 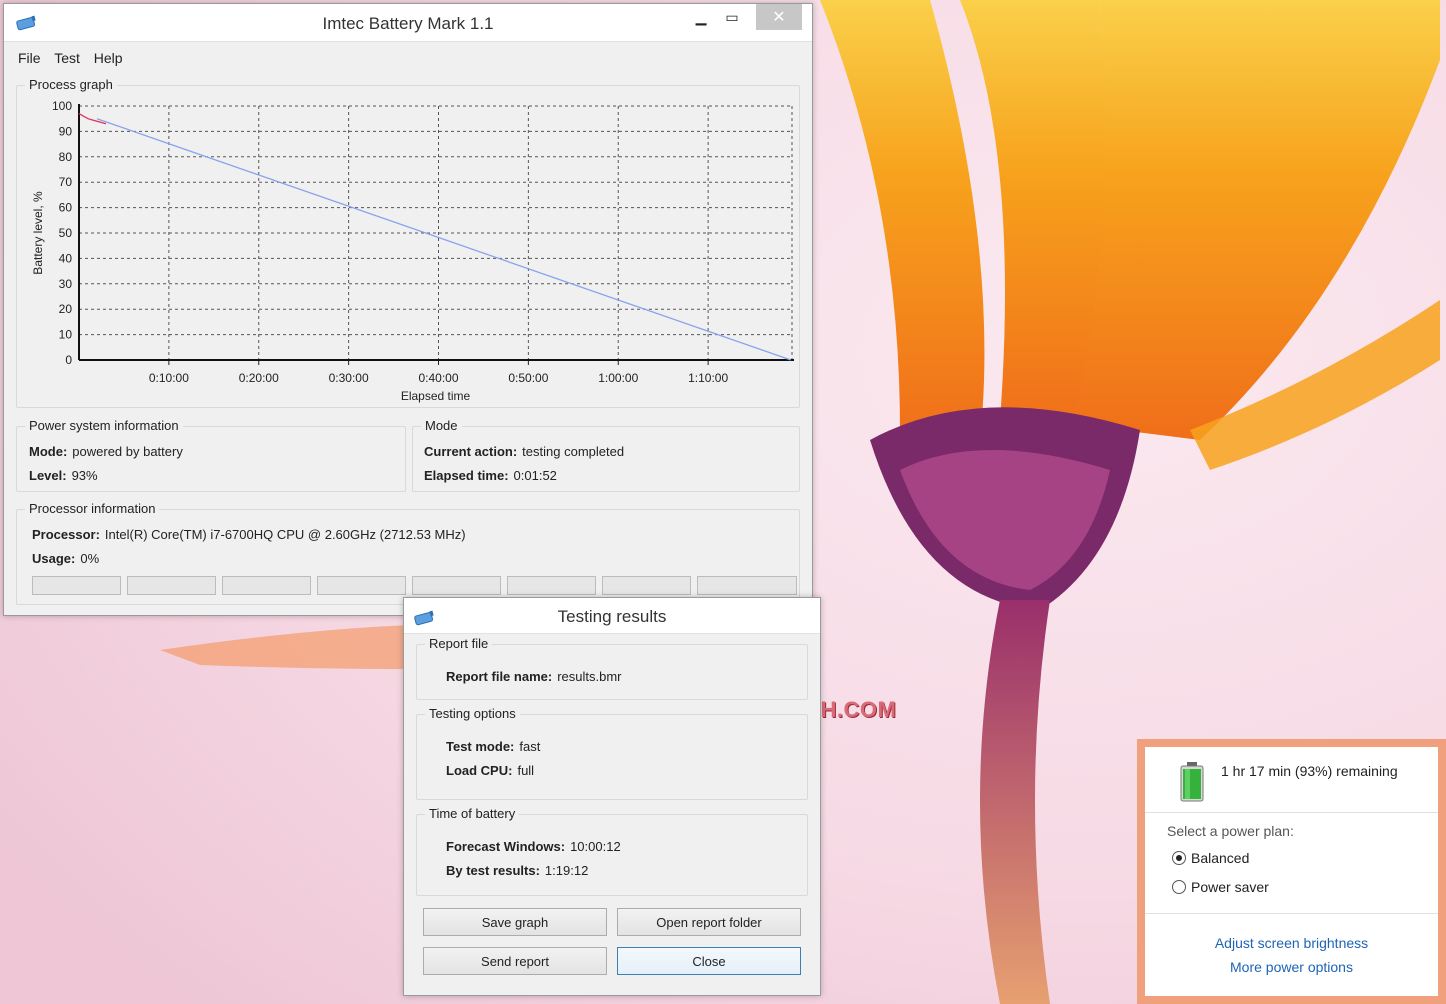 I want to click on more-power-options-link: More power options, so click(x=1291, y=967).